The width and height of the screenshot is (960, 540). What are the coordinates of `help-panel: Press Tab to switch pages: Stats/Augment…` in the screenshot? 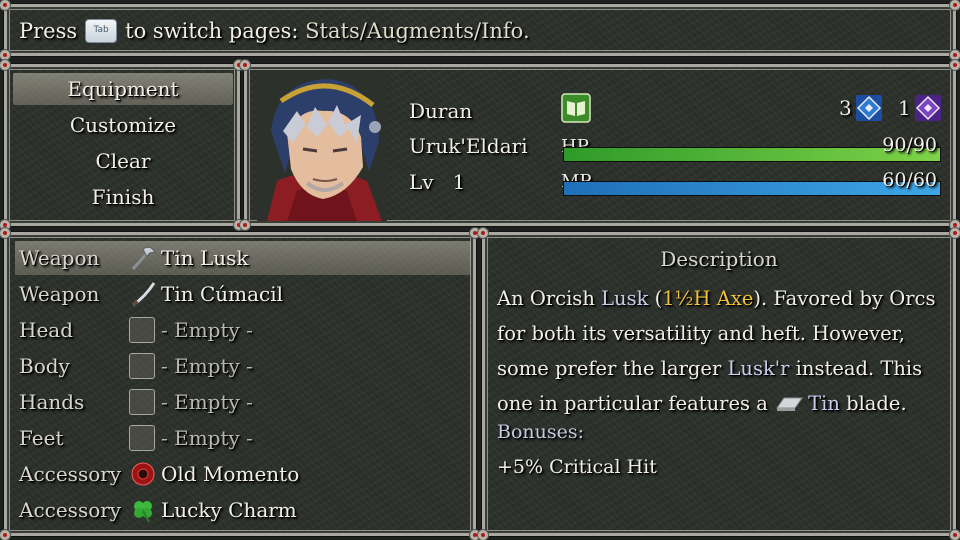 It's located at (480, 30).